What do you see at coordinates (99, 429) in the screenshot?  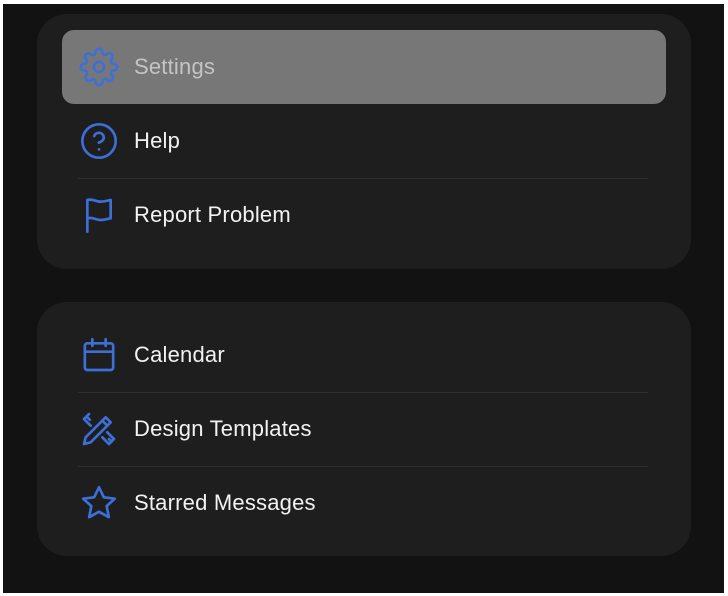 I see `pencil-ruler-icon` at bounding box center [99, 429].